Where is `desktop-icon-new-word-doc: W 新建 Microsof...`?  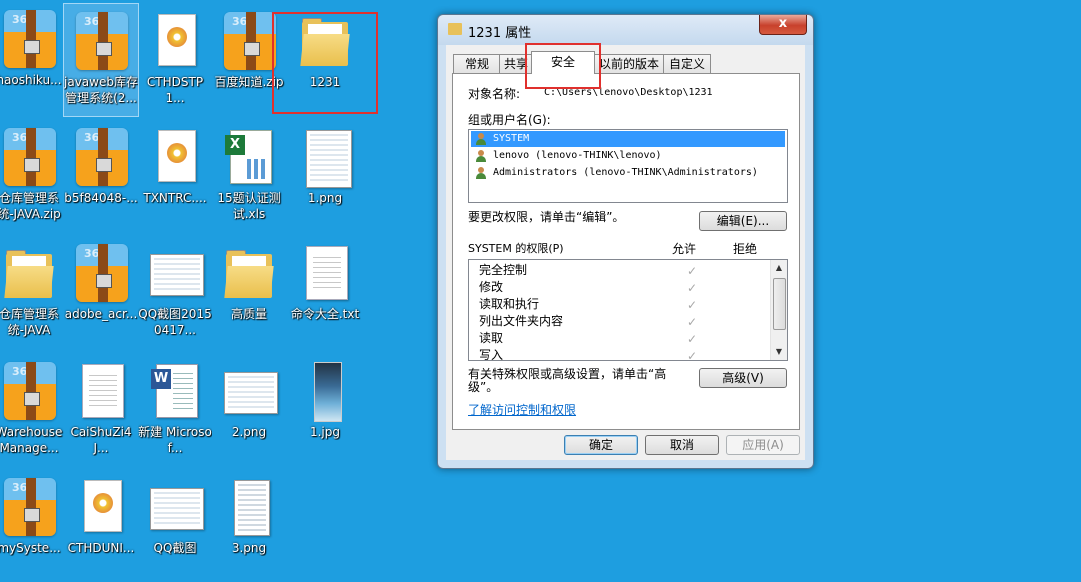
desktop-icon-new-word-doc: W 新建 Microsof... is located at coordinates (175, 410).